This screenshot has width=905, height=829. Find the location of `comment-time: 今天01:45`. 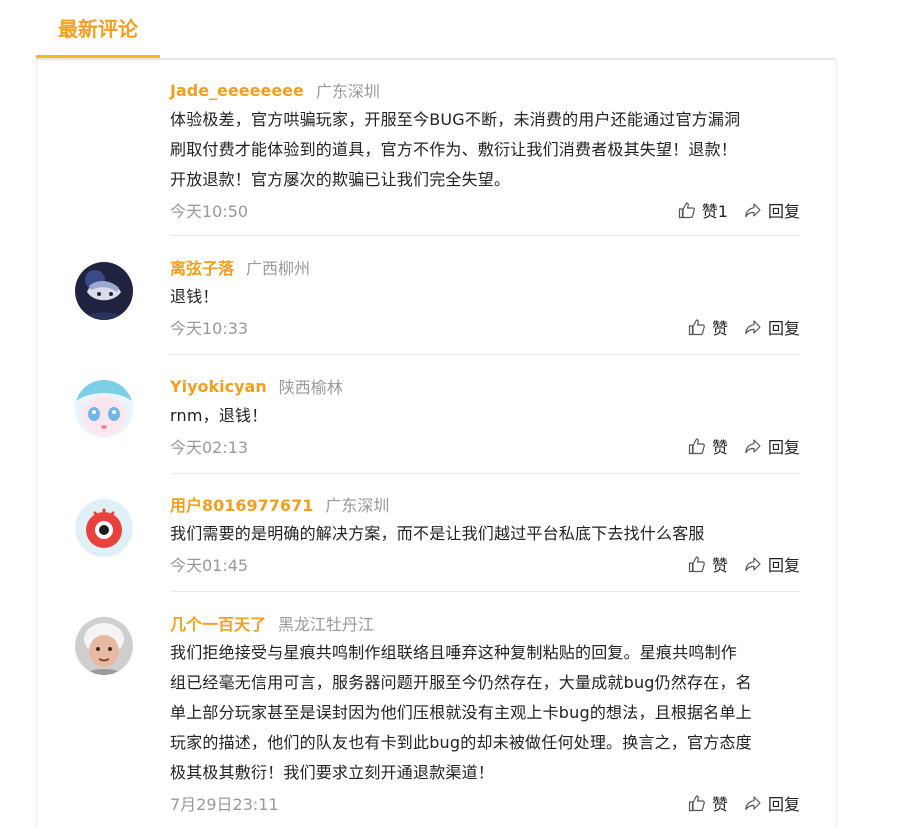

comment-time: 今天01:45 is located at coordinates (209, 565).